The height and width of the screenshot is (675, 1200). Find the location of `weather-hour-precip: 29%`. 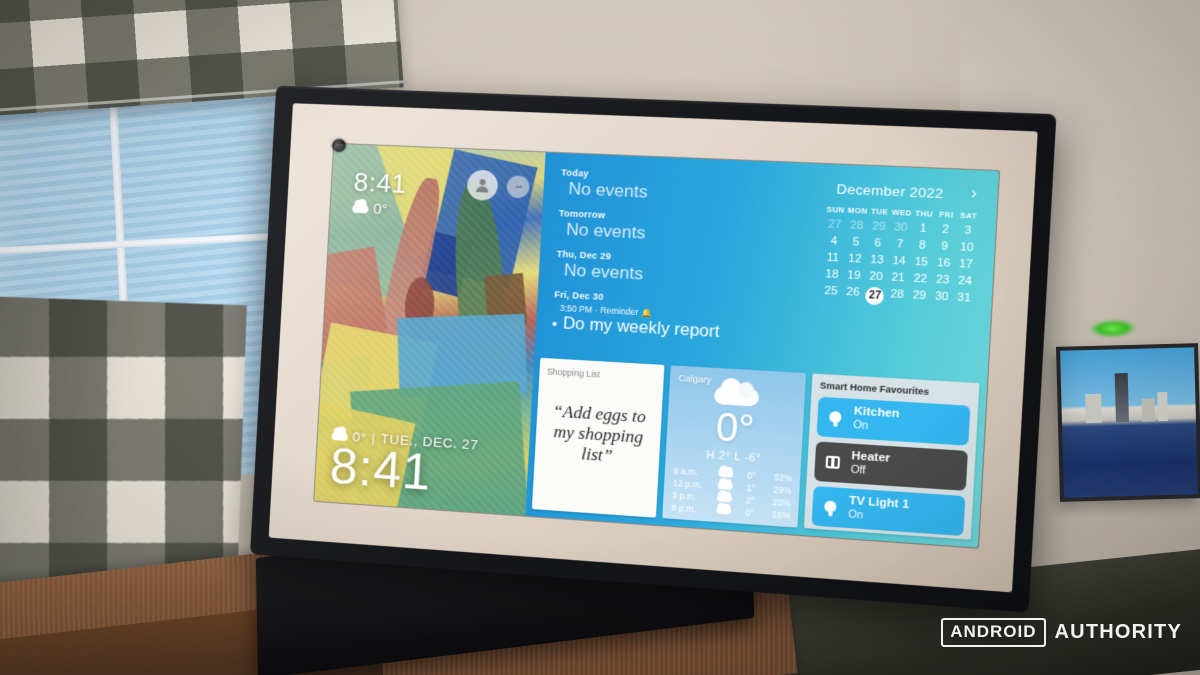

weather-hour-precip: 29% is located at coordinates (782, 490).